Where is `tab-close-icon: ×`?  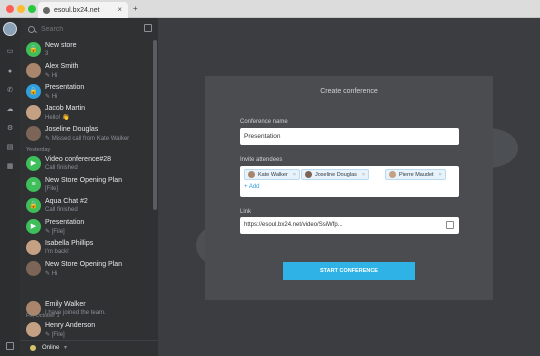 tab-close-icon: × is located at coordinates (119, 9).